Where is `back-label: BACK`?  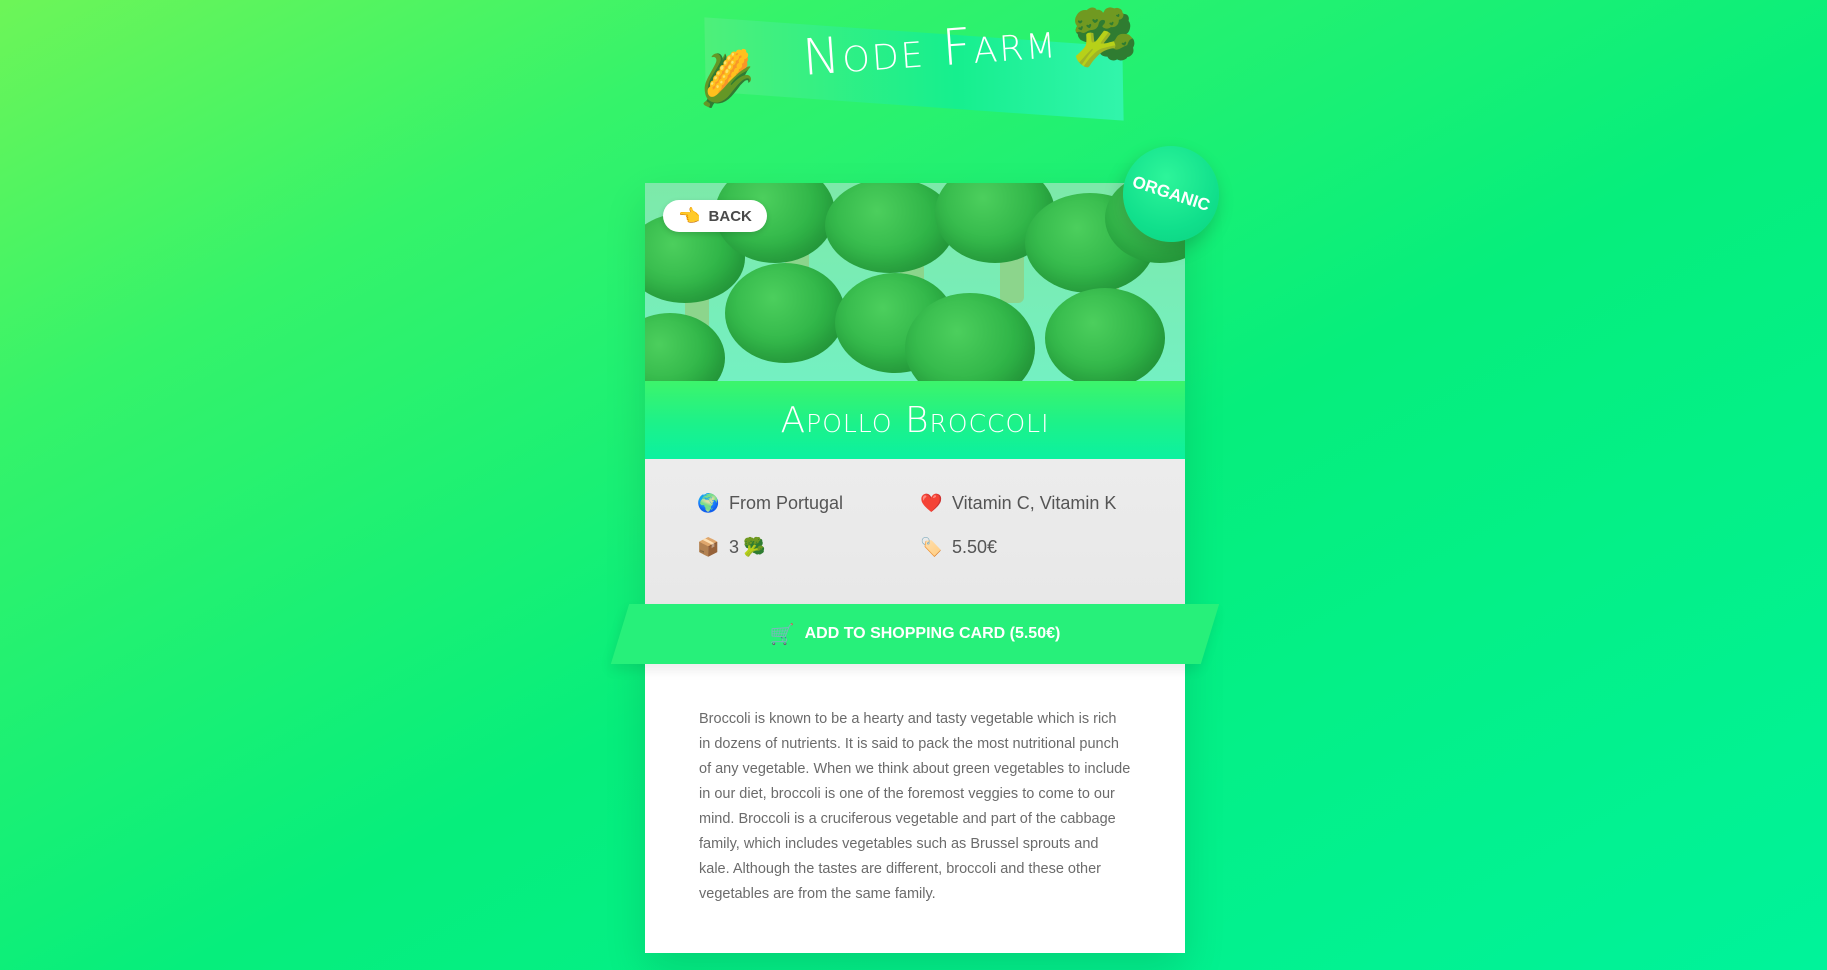
back-label: BACK is located at coordinates (730, 216).